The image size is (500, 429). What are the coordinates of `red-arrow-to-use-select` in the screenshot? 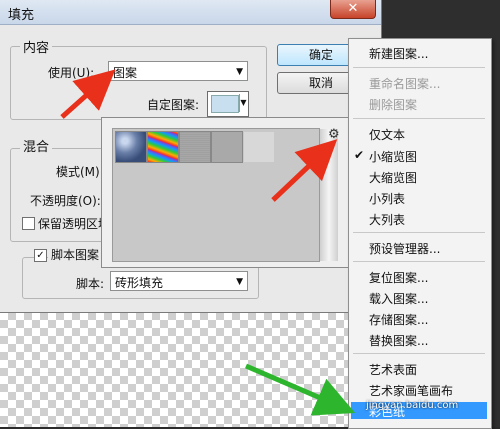 It's located at (88, 94).